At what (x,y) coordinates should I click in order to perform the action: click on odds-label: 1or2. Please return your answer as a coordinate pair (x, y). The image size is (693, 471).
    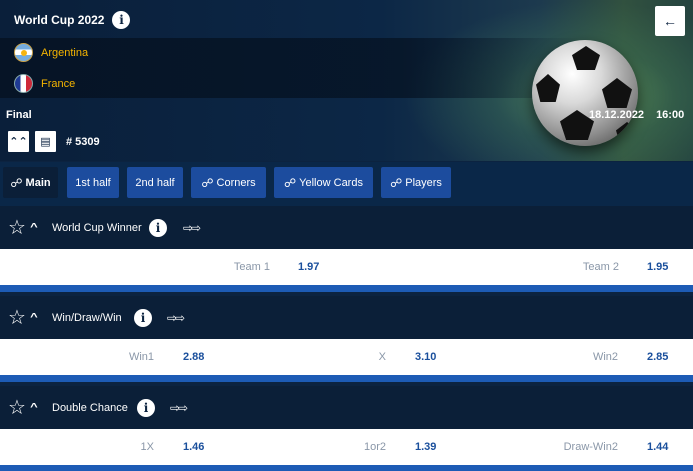
    Looking at the image, I should click on (374, 447).